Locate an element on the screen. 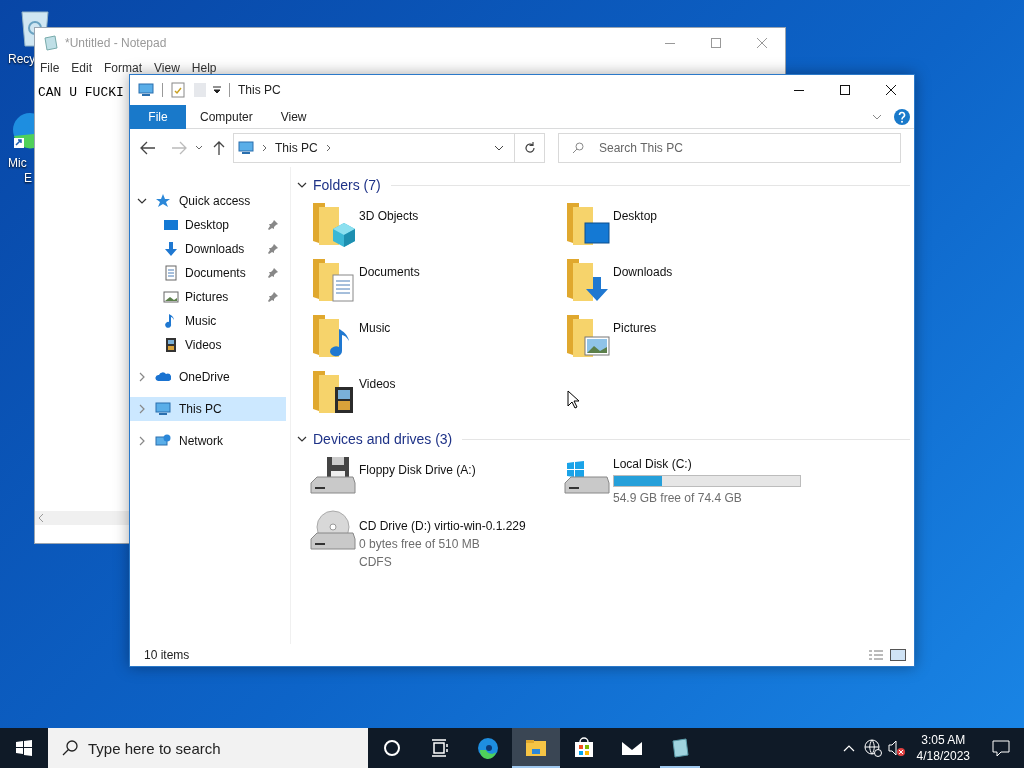 The height and width of the screenshot is (768, 1024). network-icon is located at coordinates (872, 748).